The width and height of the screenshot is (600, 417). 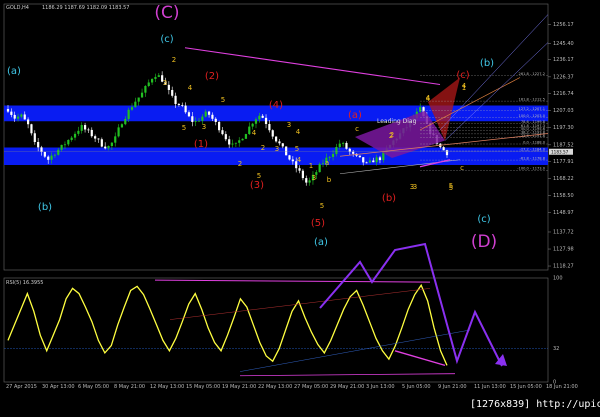 I want to click on y-tick-label: 1197.30, so click(x=563, y=128).